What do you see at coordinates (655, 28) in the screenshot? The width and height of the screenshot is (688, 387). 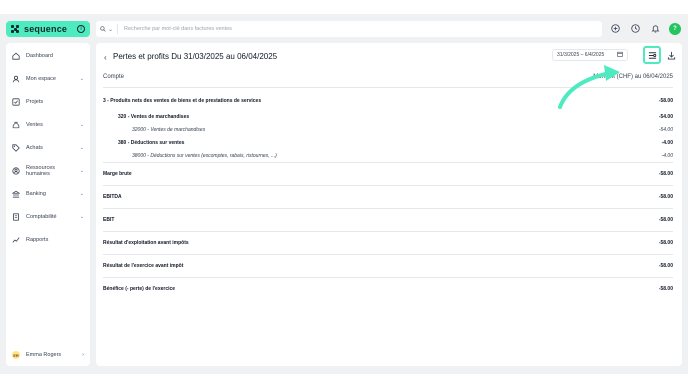 I see `bell-icon` at bounding box center [655, 28].